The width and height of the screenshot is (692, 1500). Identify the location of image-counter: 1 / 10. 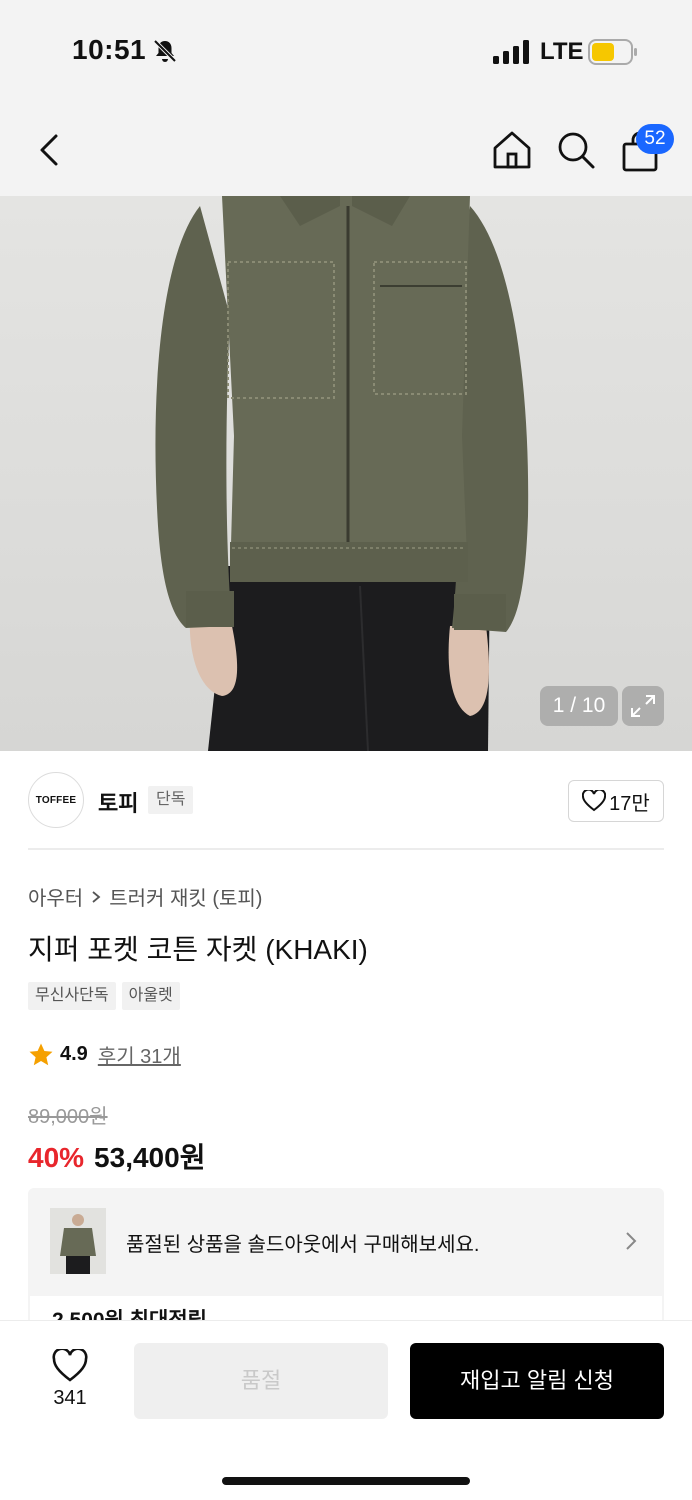
(579, 706).